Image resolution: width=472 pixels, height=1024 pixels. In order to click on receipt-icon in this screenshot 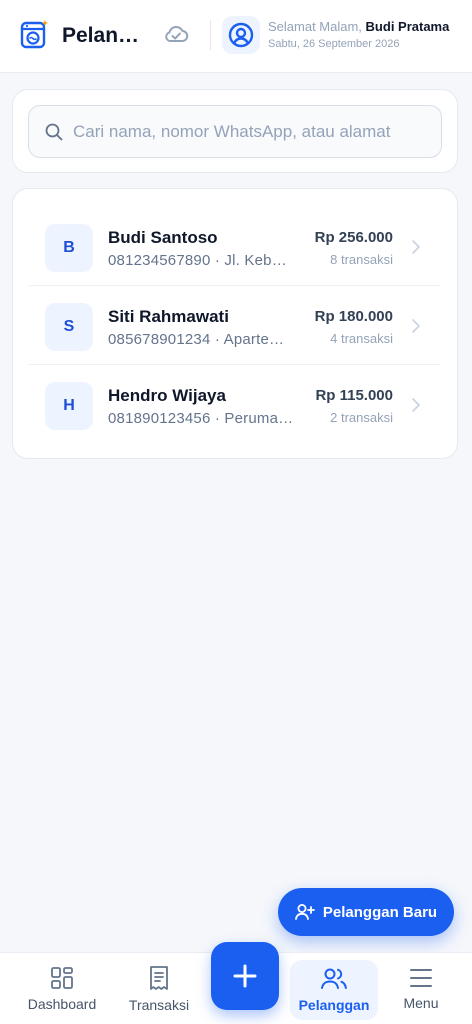, I will do `click(159, 978)`.